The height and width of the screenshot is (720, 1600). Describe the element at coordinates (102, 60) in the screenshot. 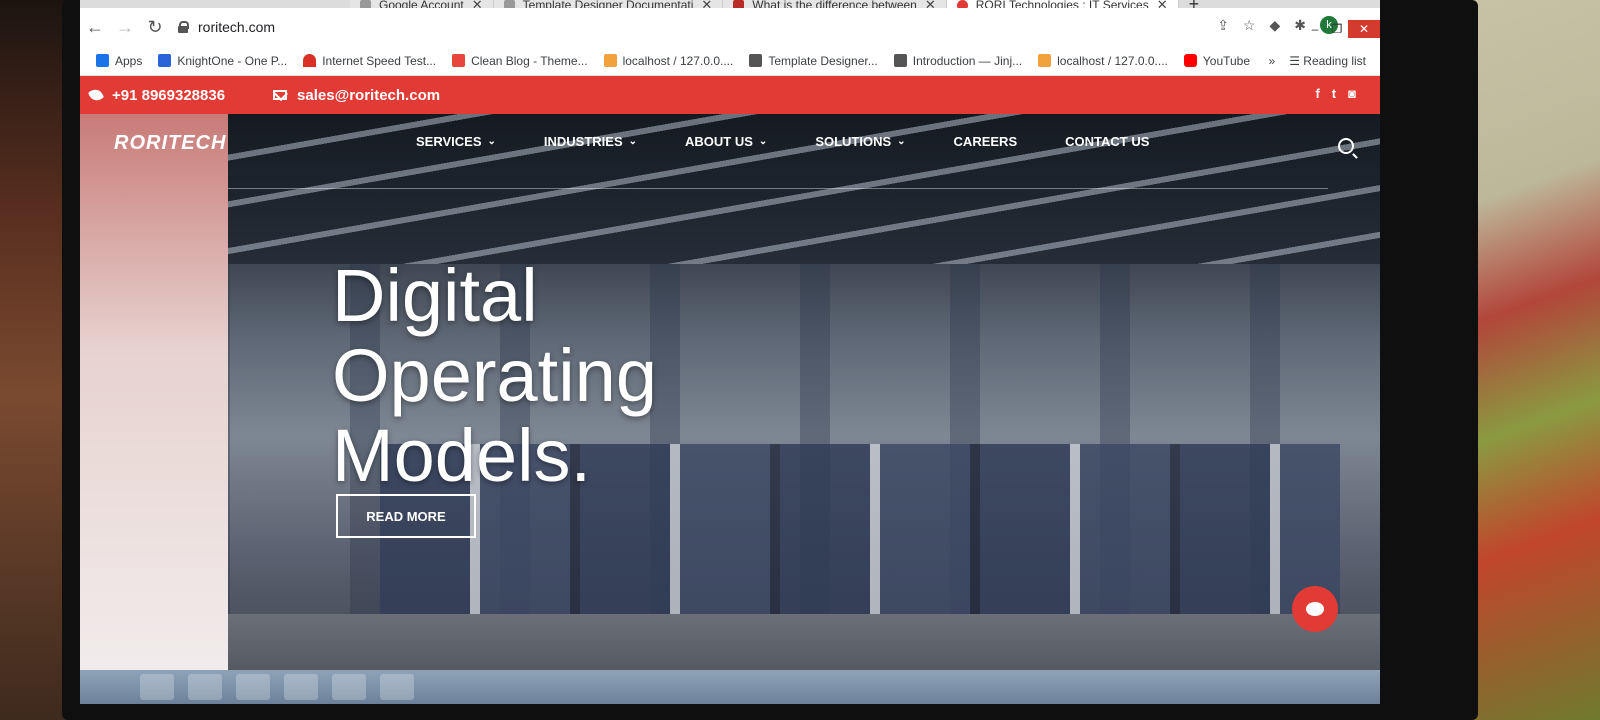

I see `apps-grid-icon` at that location.